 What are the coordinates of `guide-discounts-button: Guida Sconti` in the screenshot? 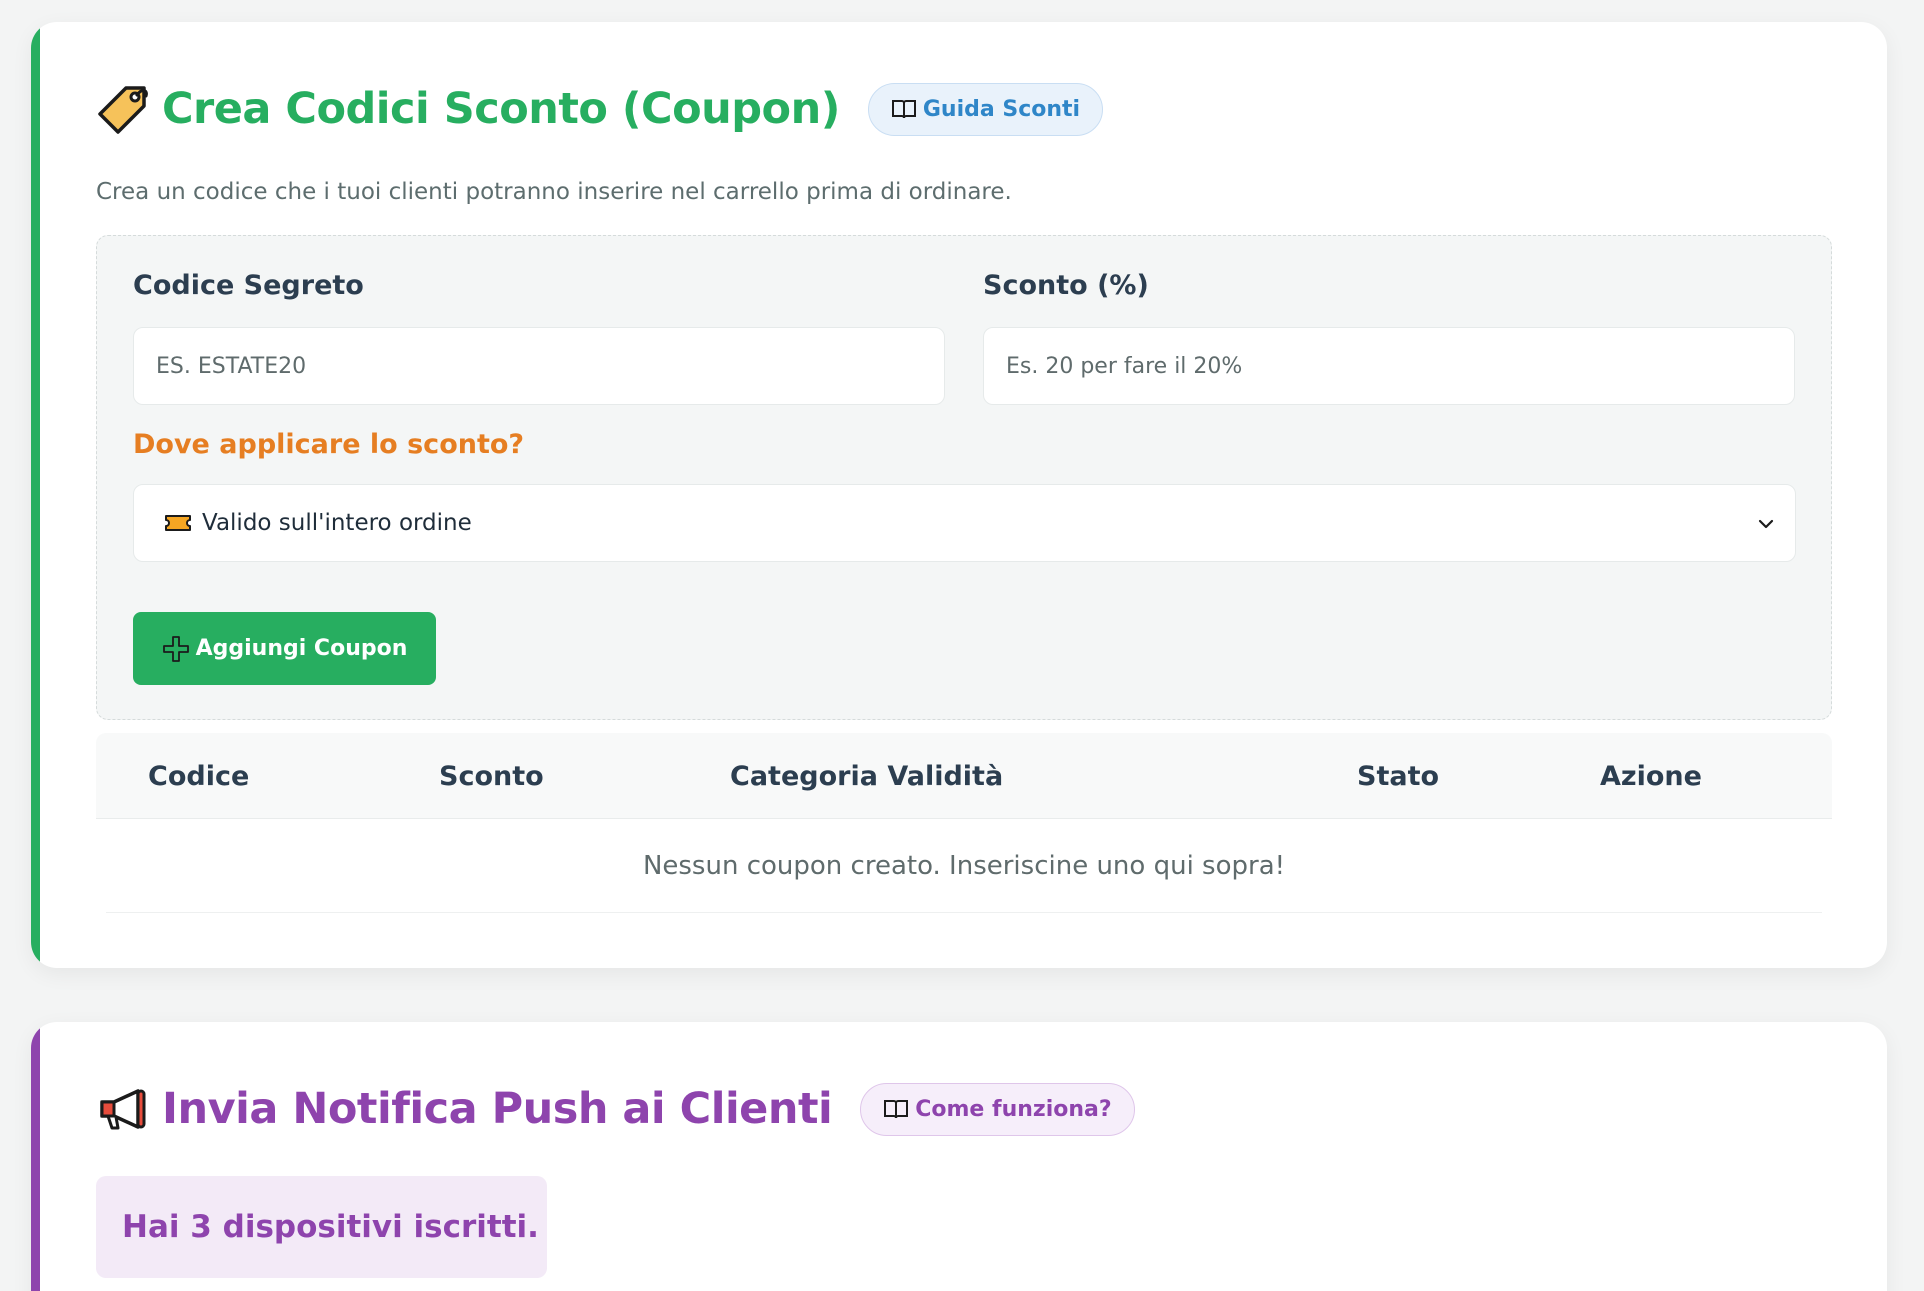 It's located at (985, 109).